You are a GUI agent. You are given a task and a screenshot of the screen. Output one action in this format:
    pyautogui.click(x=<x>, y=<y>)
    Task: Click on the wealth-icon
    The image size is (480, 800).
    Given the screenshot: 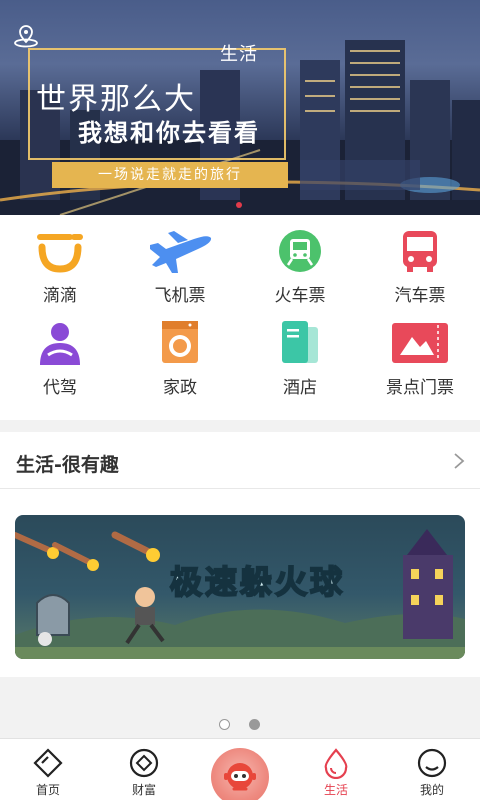 What is the action you would take?
    pyautogui.click(x=144, y=763)
    